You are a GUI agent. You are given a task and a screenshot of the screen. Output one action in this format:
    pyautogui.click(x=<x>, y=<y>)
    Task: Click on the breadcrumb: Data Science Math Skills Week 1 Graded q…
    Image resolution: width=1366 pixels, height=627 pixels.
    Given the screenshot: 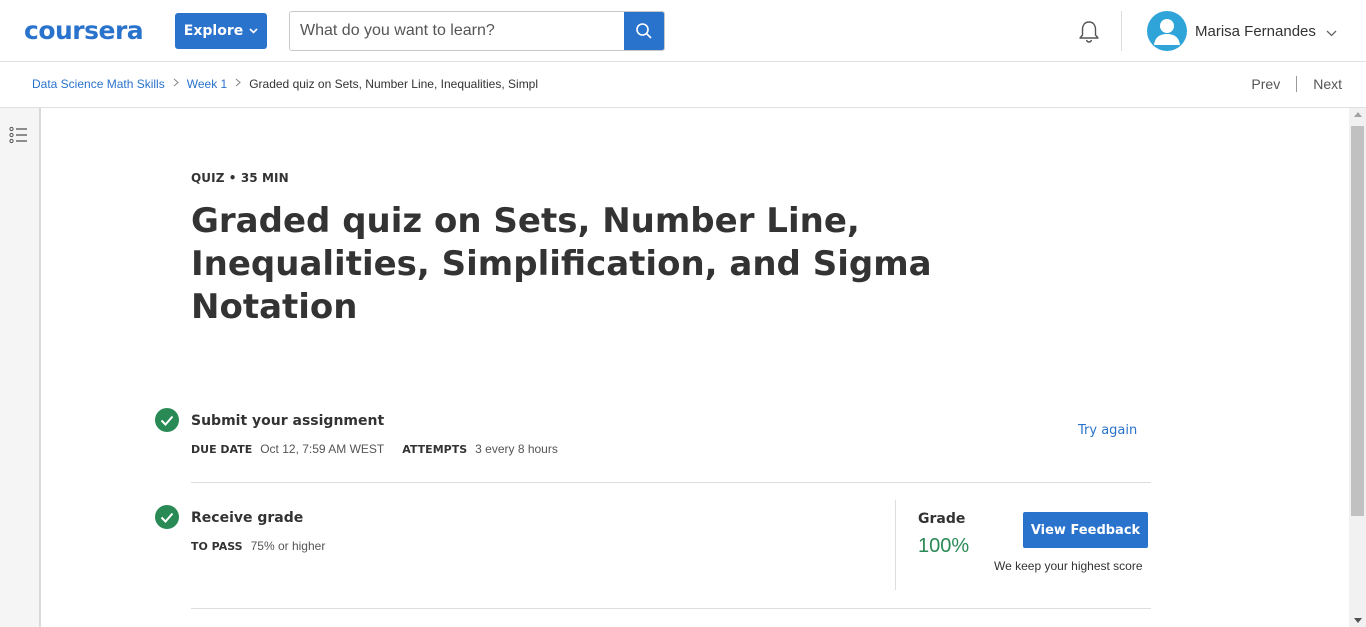 What is the action you would take?
    pyautogui.click(x=285, y=84)
    